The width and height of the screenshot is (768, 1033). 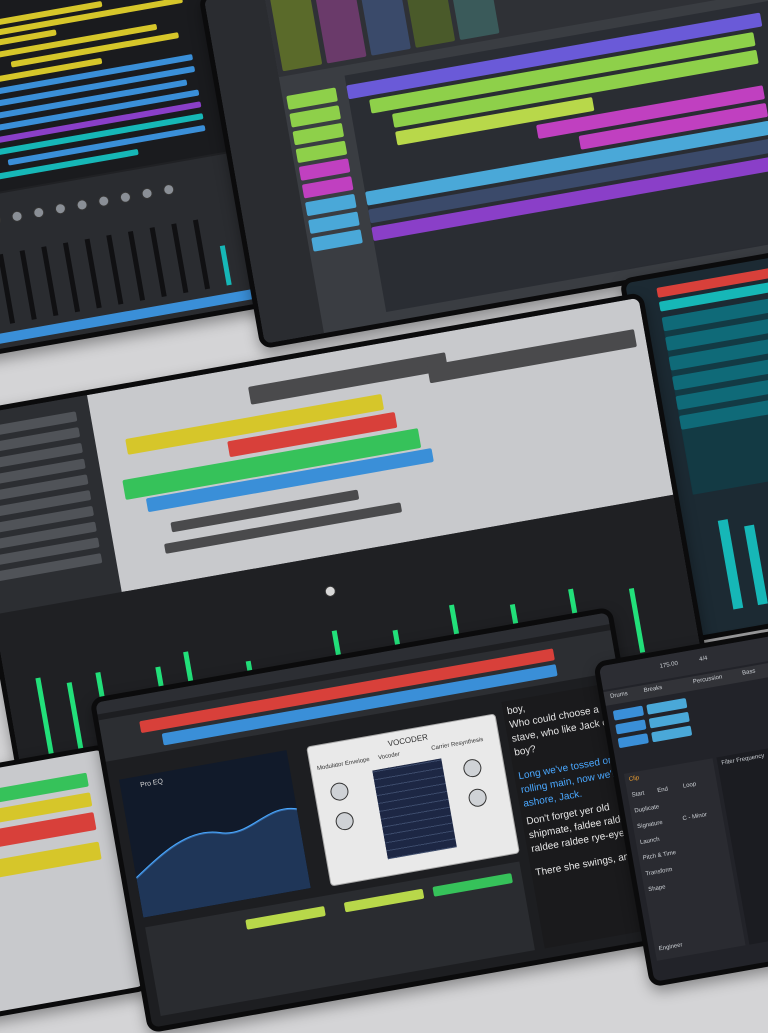 I want to click on inspector-shape: Shape, so click(x=657, y=889).